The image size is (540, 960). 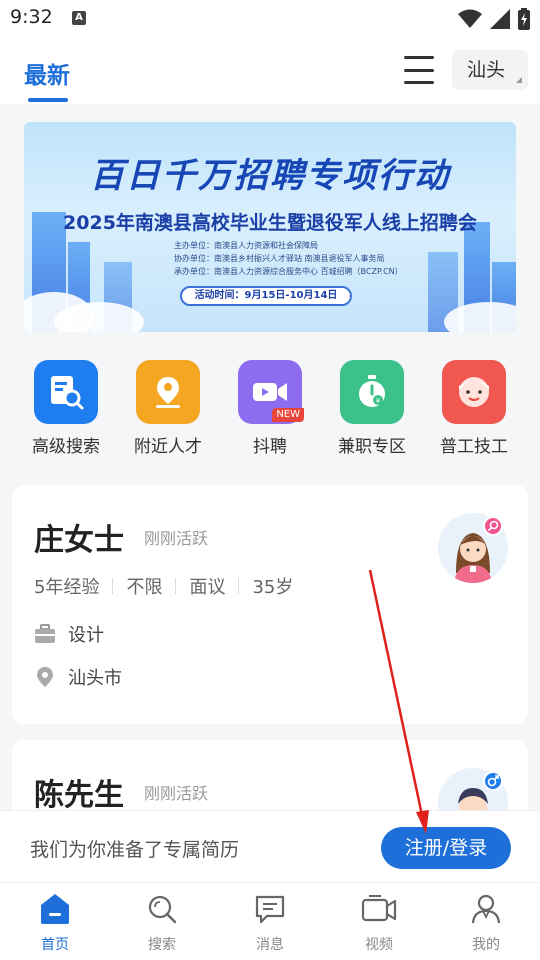 I want to click on tab-profile: 我的, so click(x=486, y=922).